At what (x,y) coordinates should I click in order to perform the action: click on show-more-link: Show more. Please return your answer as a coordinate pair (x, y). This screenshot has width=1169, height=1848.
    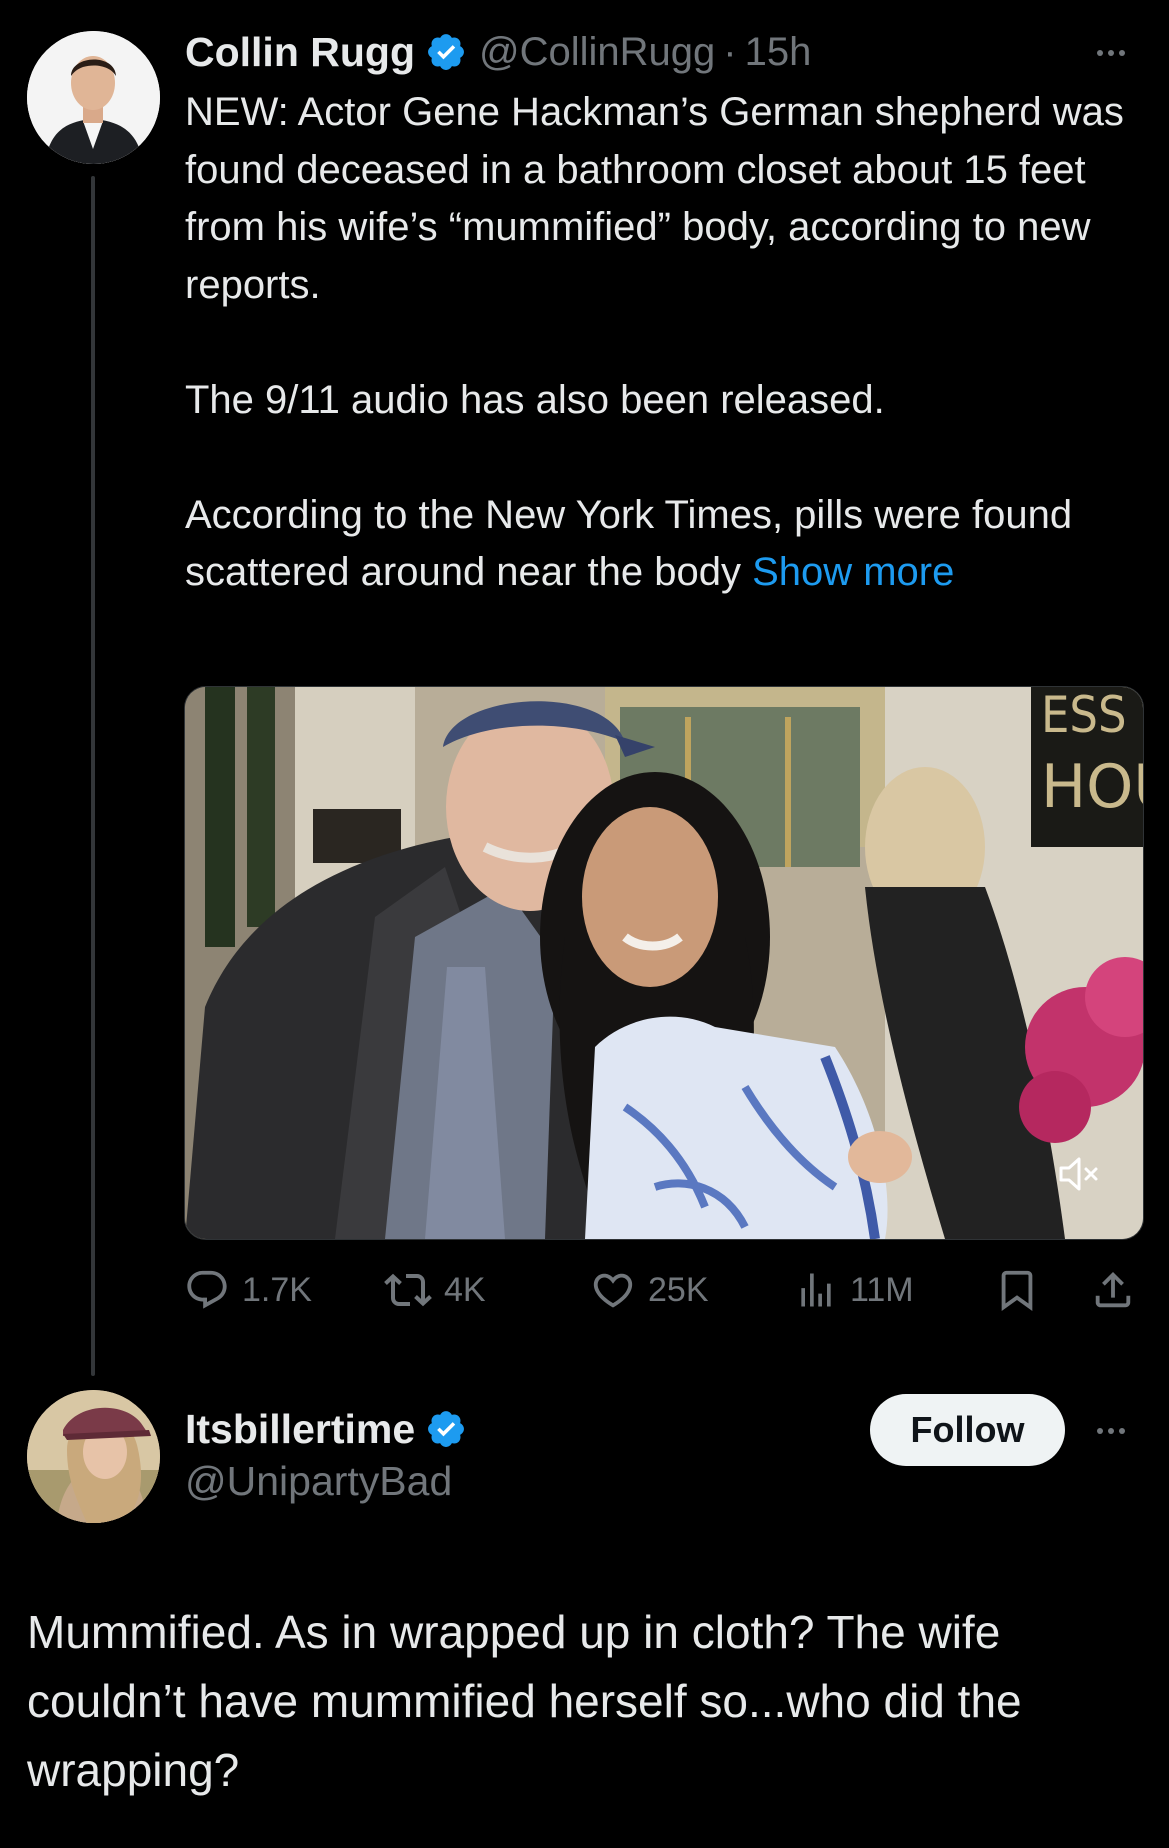
    Looking at the image, I should click on (853, 572).